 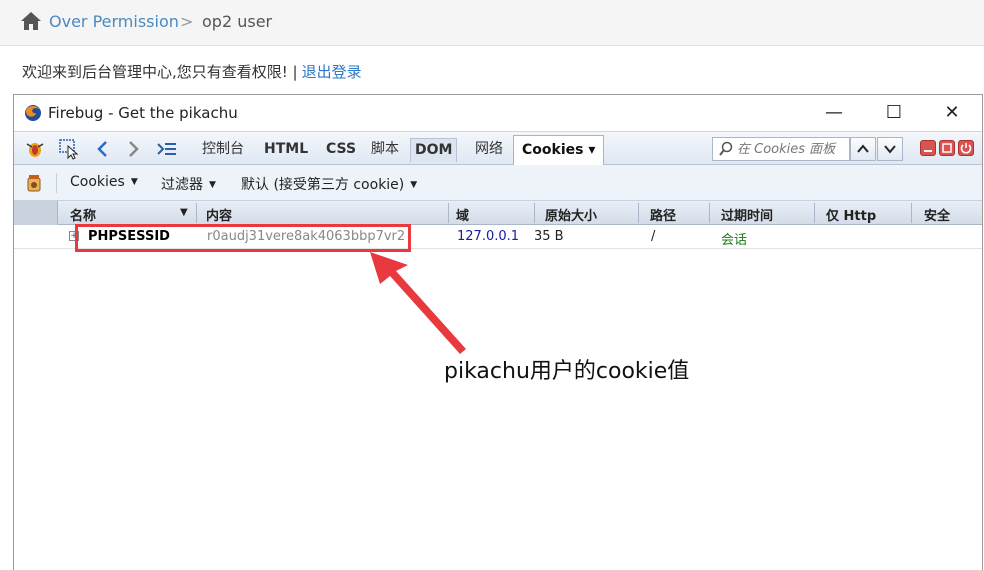 I want to click on search-icon, so click(x=726, y=148).